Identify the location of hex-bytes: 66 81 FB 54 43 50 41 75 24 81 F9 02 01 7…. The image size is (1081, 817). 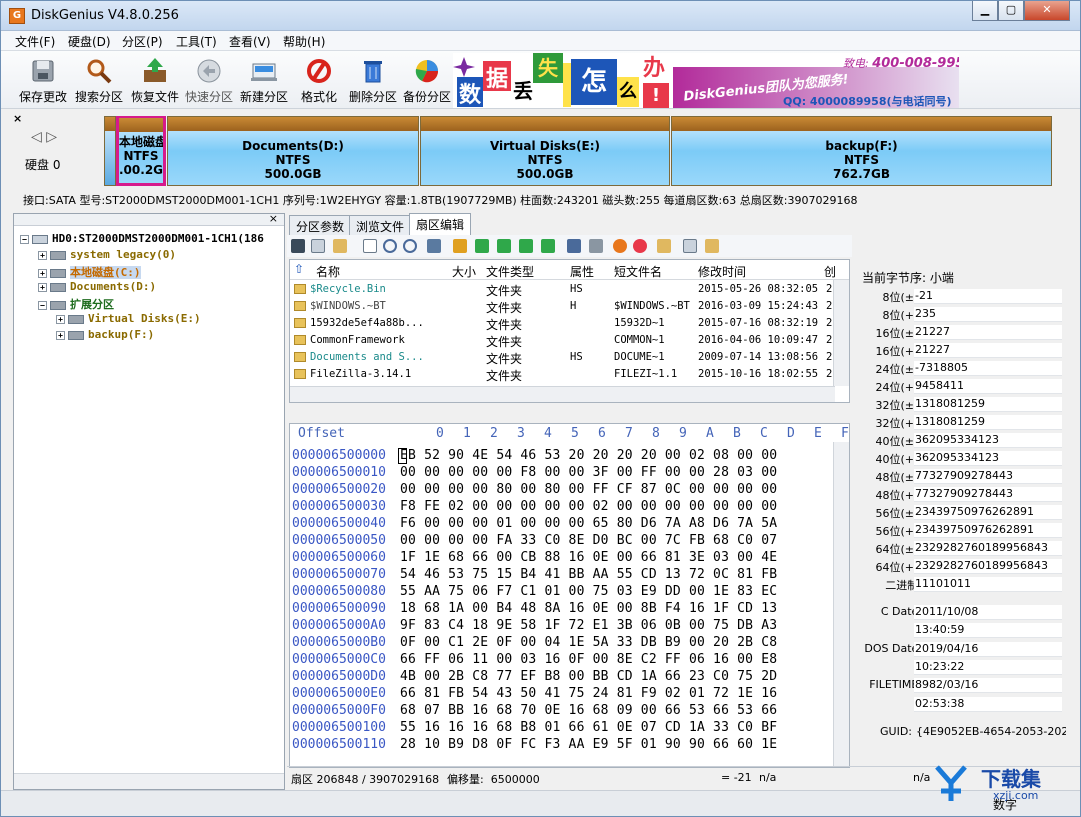
(588, 693).